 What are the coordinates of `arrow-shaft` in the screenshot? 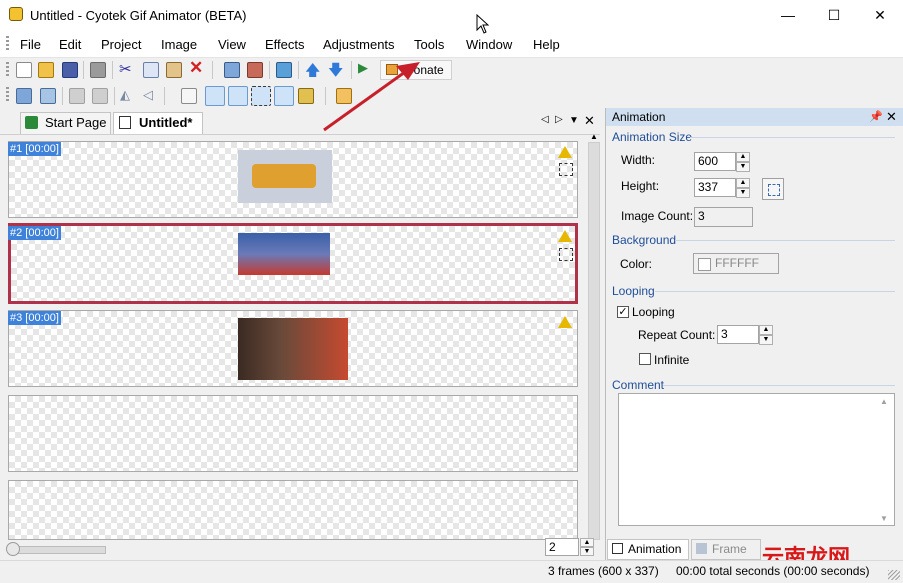 It's located at (364, 101).